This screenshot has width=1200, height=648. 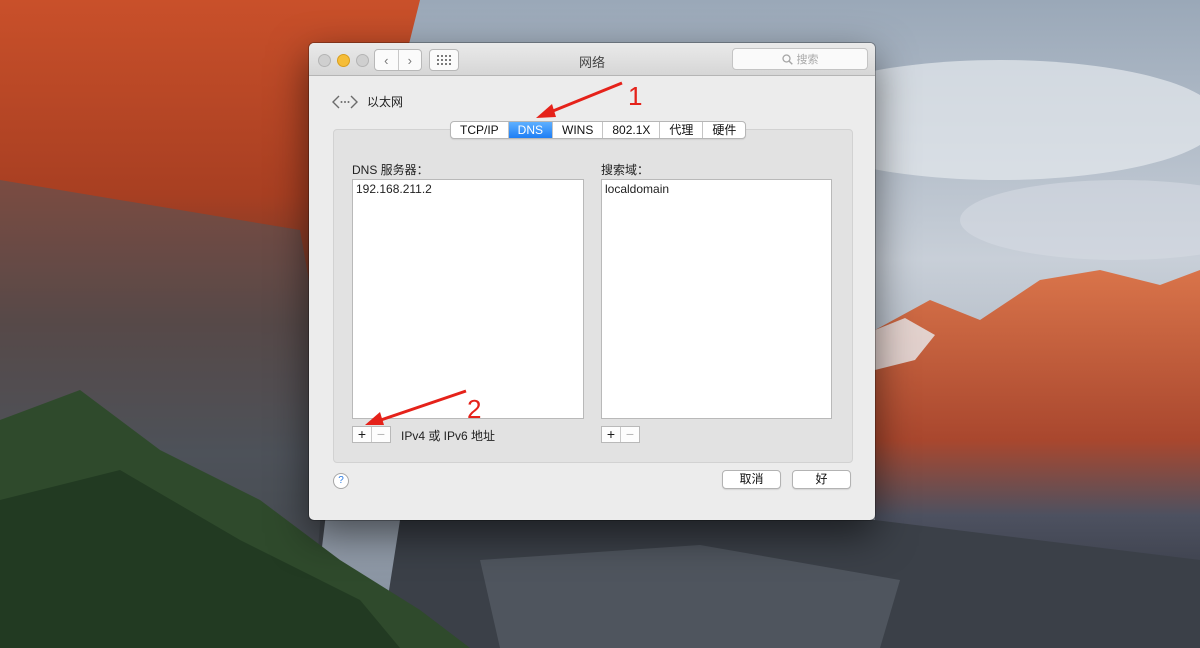 What do you see at coordinates (716, 189) in the screenshot?
I see `list-item: localdomain` at bounding box center [716, 189].